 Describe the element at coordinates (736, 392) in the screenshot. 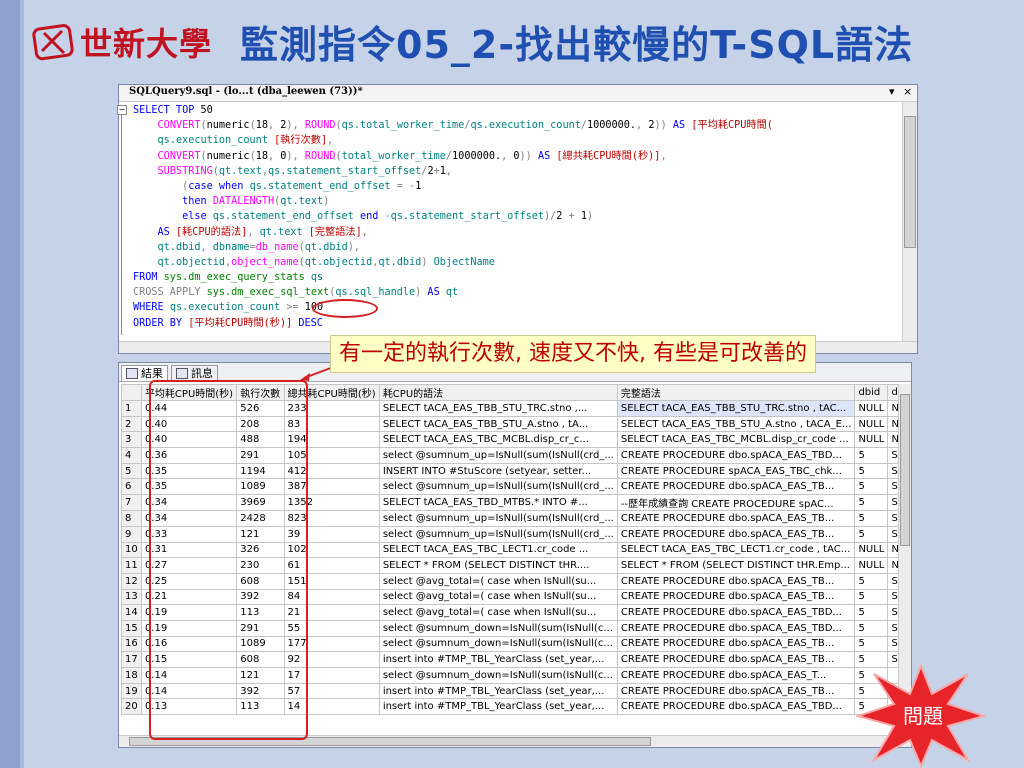

I see `column-header: 完整語法` at that location.